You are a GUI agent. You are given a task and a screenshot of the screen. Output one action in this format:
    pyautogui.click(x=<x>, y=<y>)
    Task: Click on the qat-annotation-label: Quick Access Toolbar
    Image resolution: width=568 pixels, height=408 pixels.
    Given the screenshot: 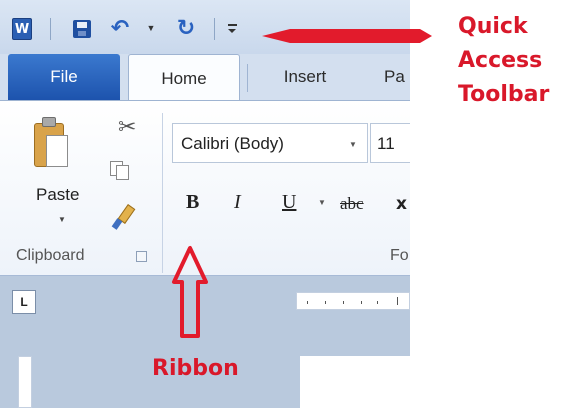 What is the action you would take?
    pyautogui.click(x=503, y=61)
    